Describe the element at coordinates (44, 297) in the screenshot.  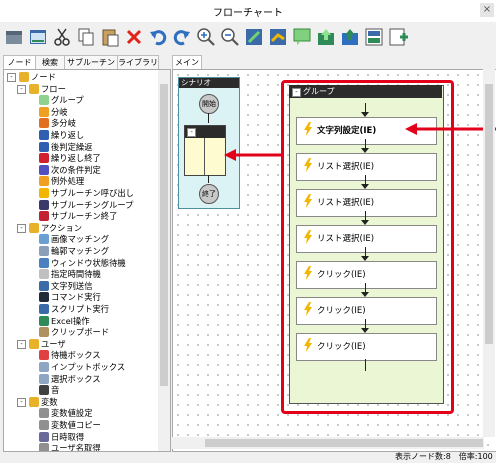
I see `command-icon` at that location.